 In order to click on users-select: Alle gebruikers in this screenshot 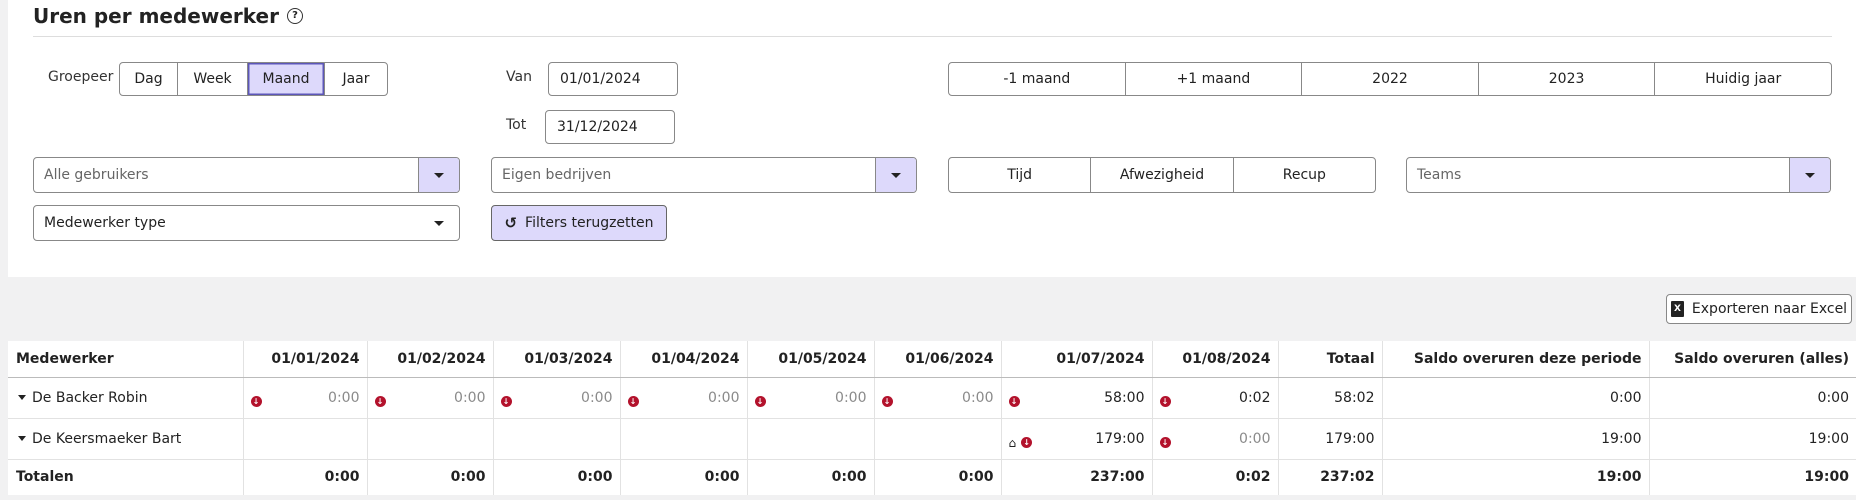, I will do `click(246, 175)`.